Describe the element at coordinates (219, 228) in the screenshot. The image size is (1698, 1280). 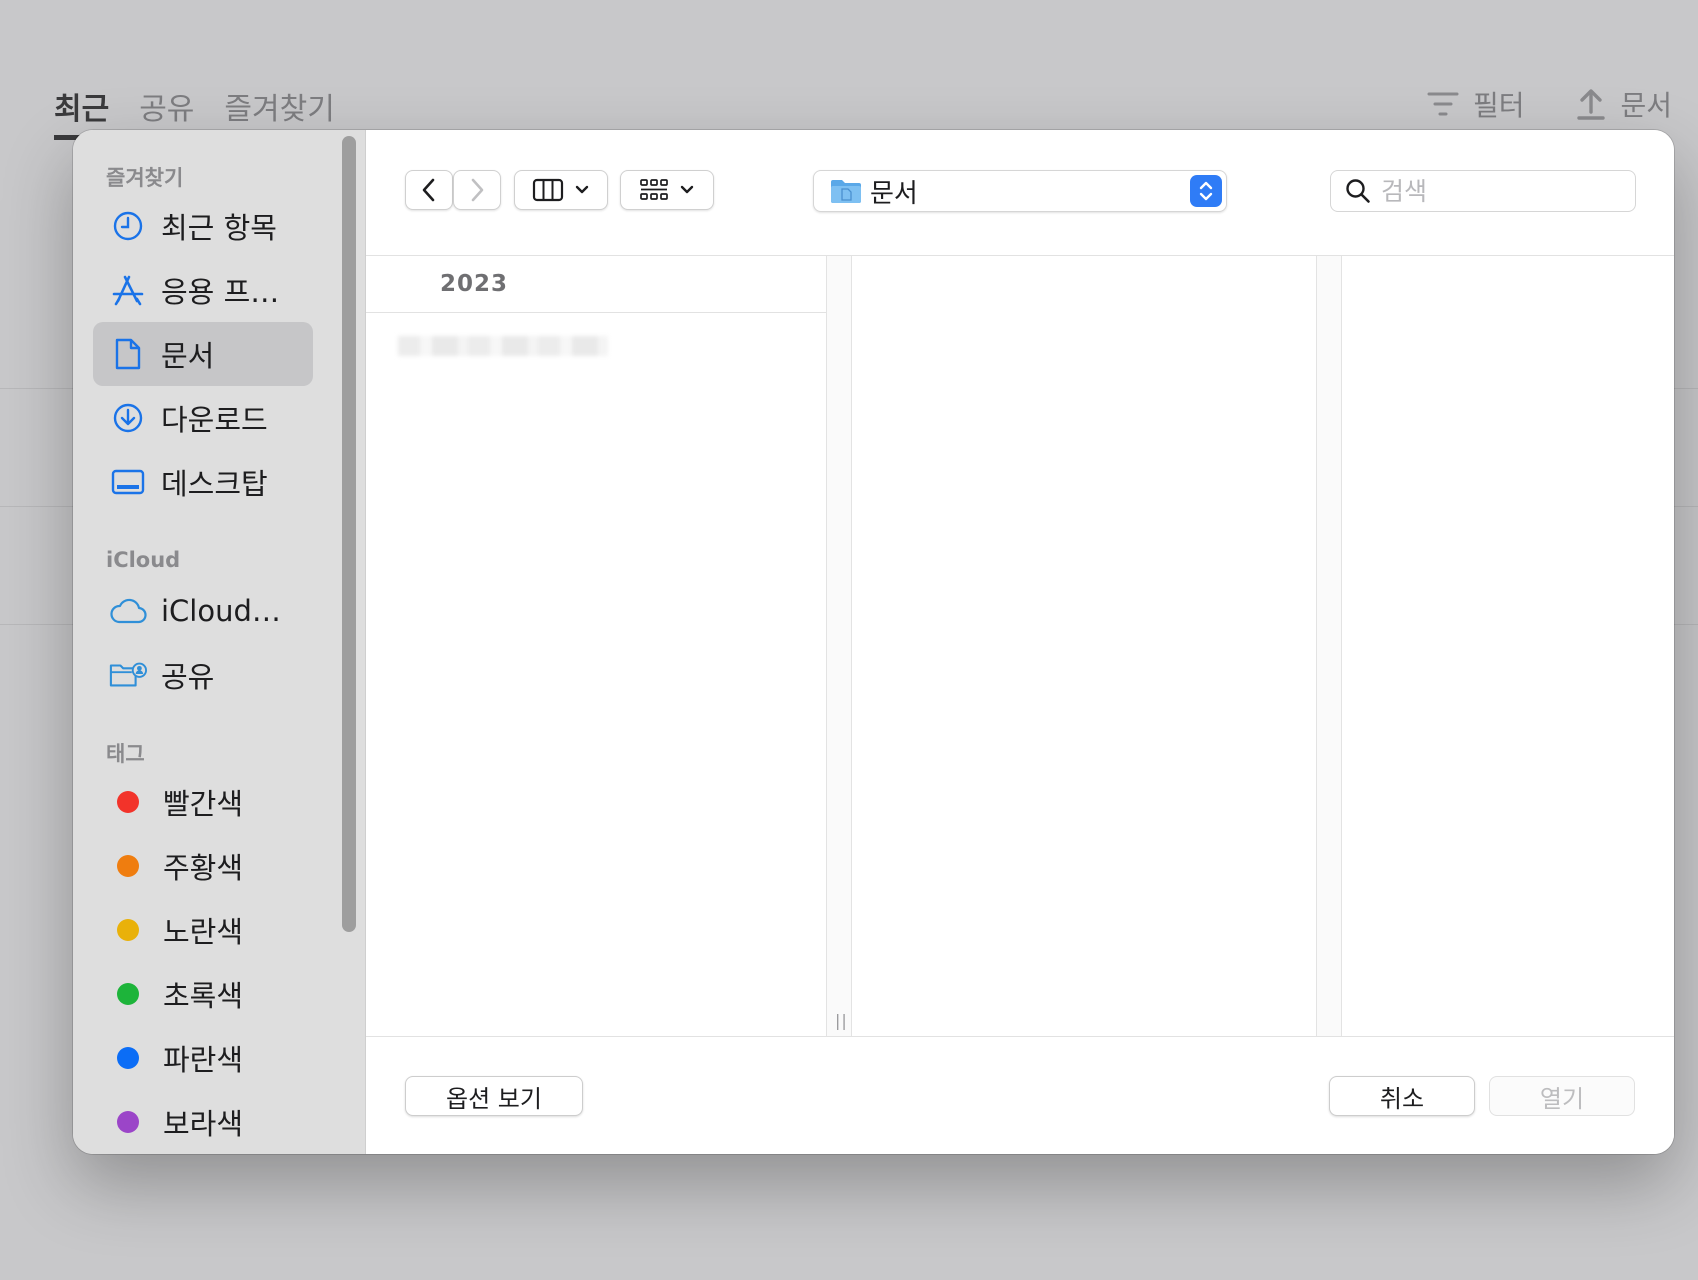
I see `sidebar-item-label: 최근 항목` at that location.